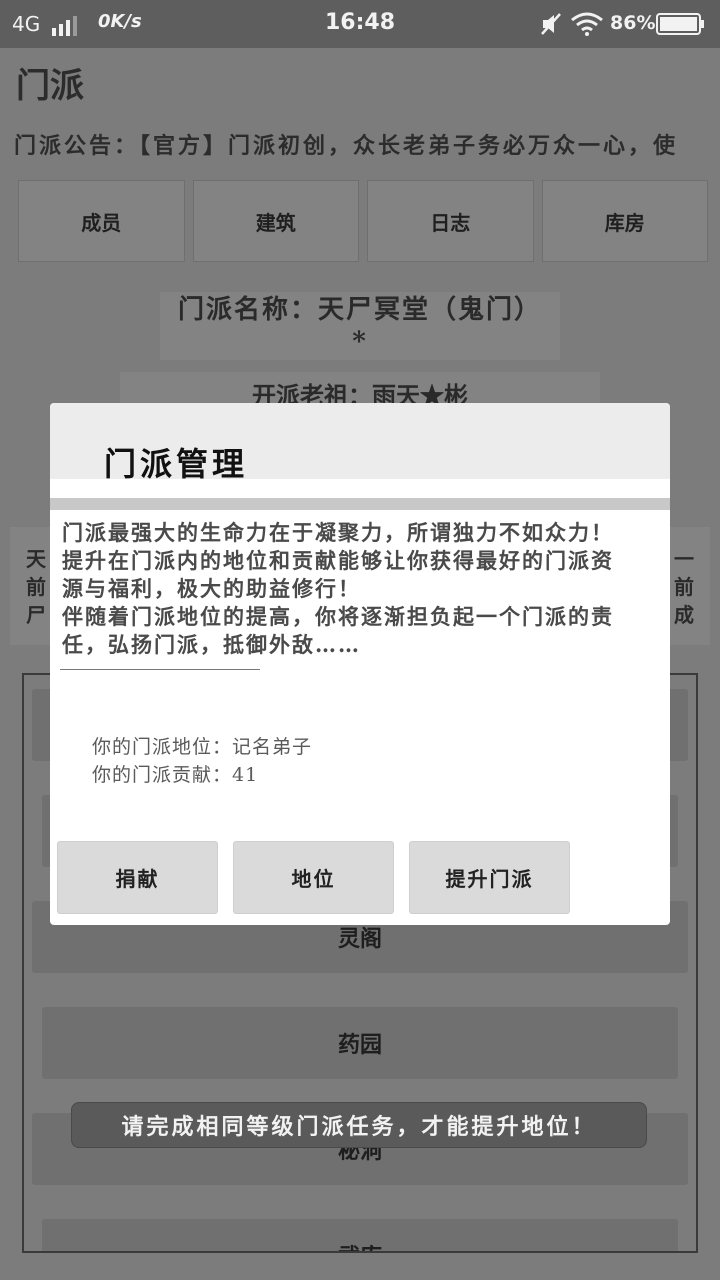  I want to click on dialog-actions: 捐献 地位 提升门派, so click(313, 877).